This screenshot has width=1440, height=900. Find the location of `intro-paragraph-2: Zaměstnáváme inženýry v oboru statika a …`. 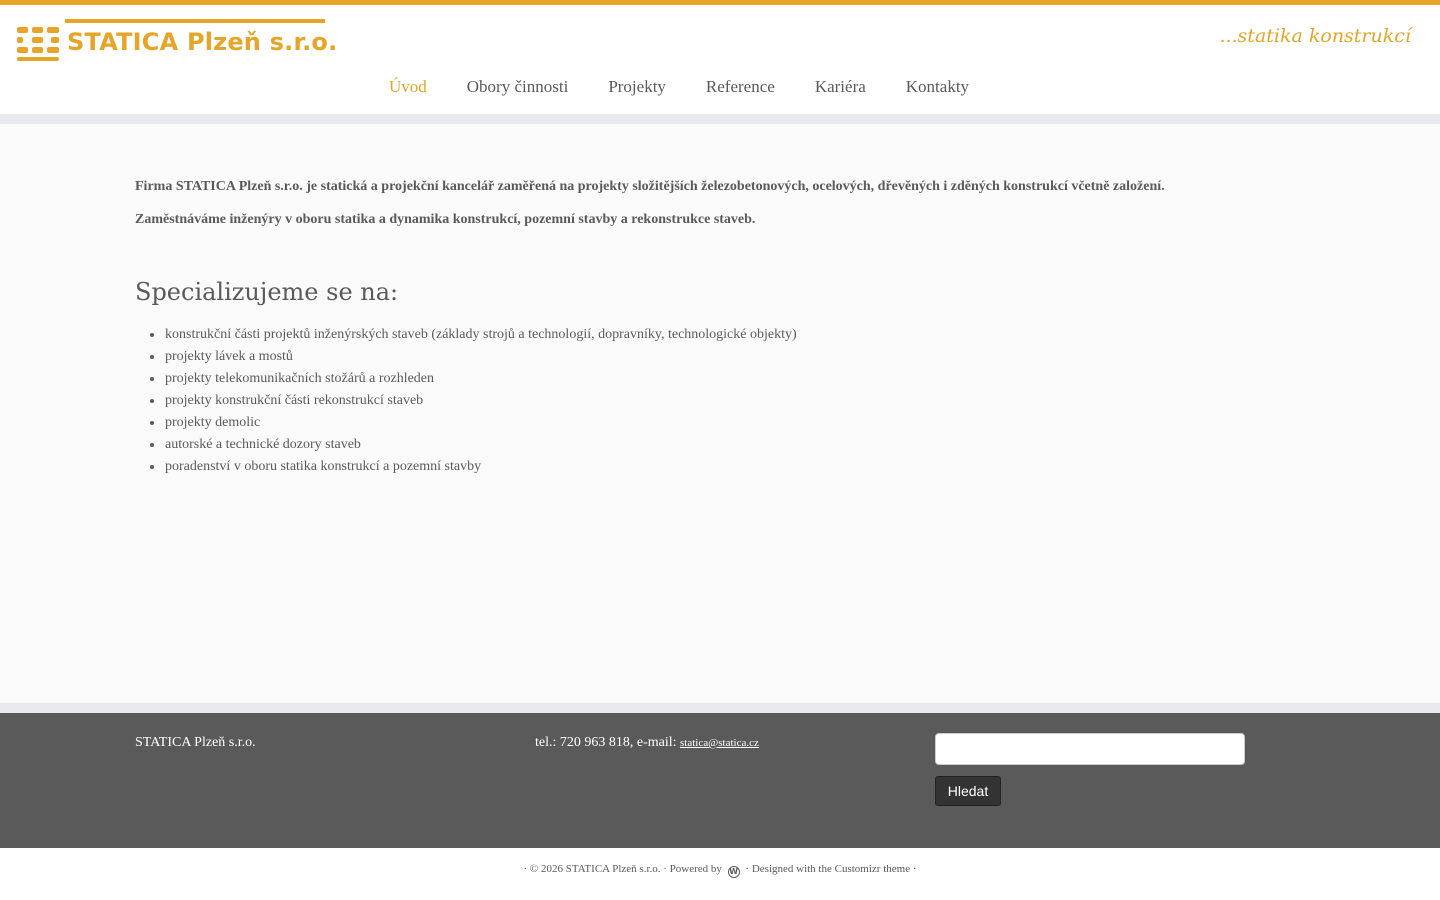

intro-paragraph-2: Zaměstnáváme inženýry v oboru statika a … is located at coordinates (445, 219).